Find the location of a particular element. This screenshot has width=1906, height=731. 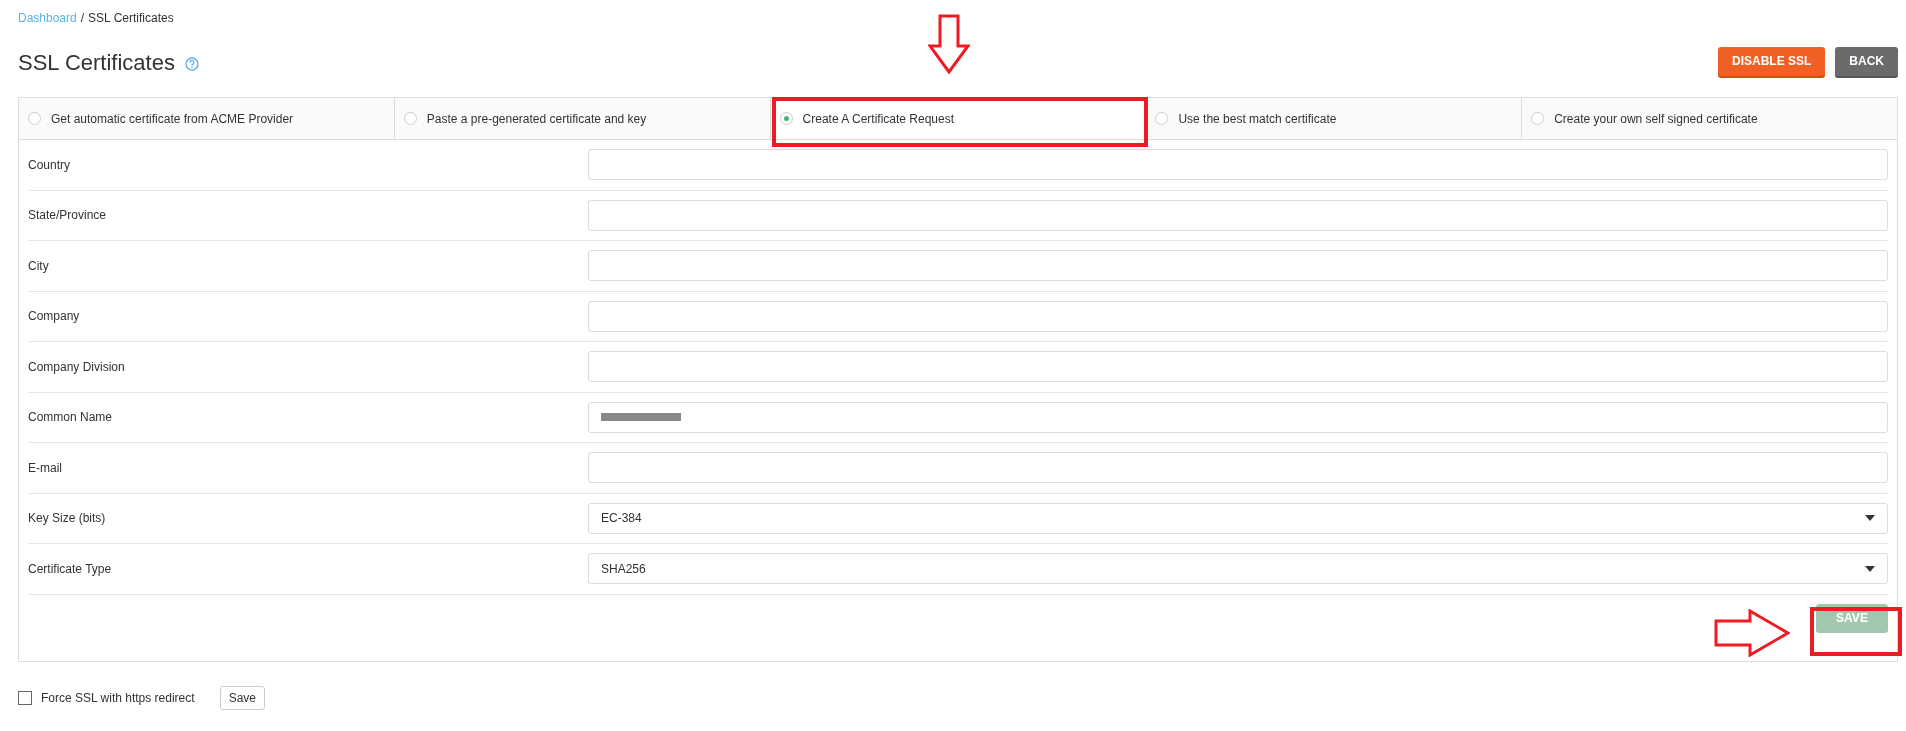

checkbox-label: Force SSL with https redirect is located at coordinates (118, 698).